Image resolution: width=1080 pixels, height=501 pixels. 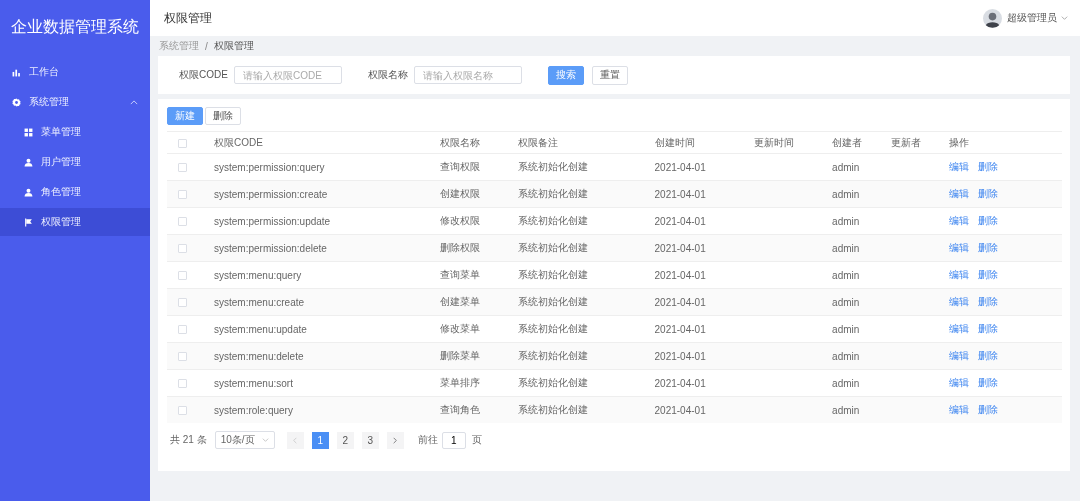 I want to click on sidebar-item: 权限管理, so click(x=75, y=222).